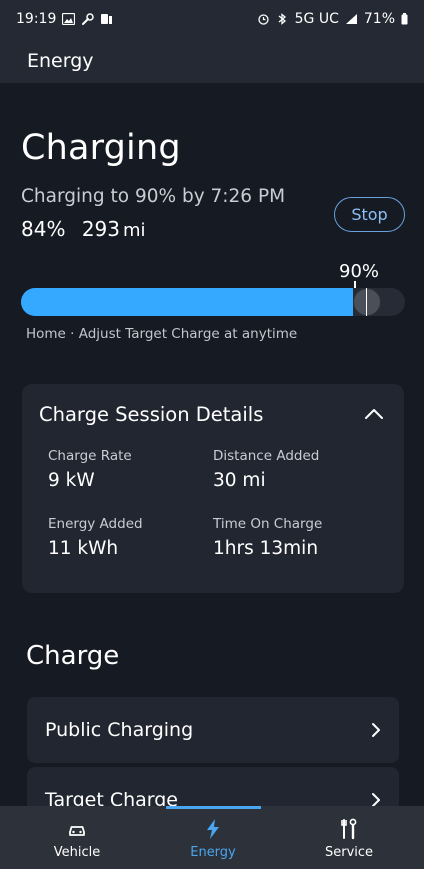  What do you see at coordinates (266, 456) in the screenshot?
I see `distance-added-label: Distance Added` at bounding box center [266, 456].